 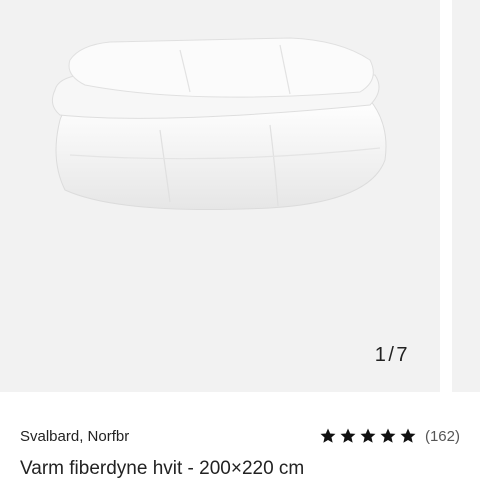 I want to click on seller-rating-row: Svalbard, Norfbr (162), so click(x=240, y=436).